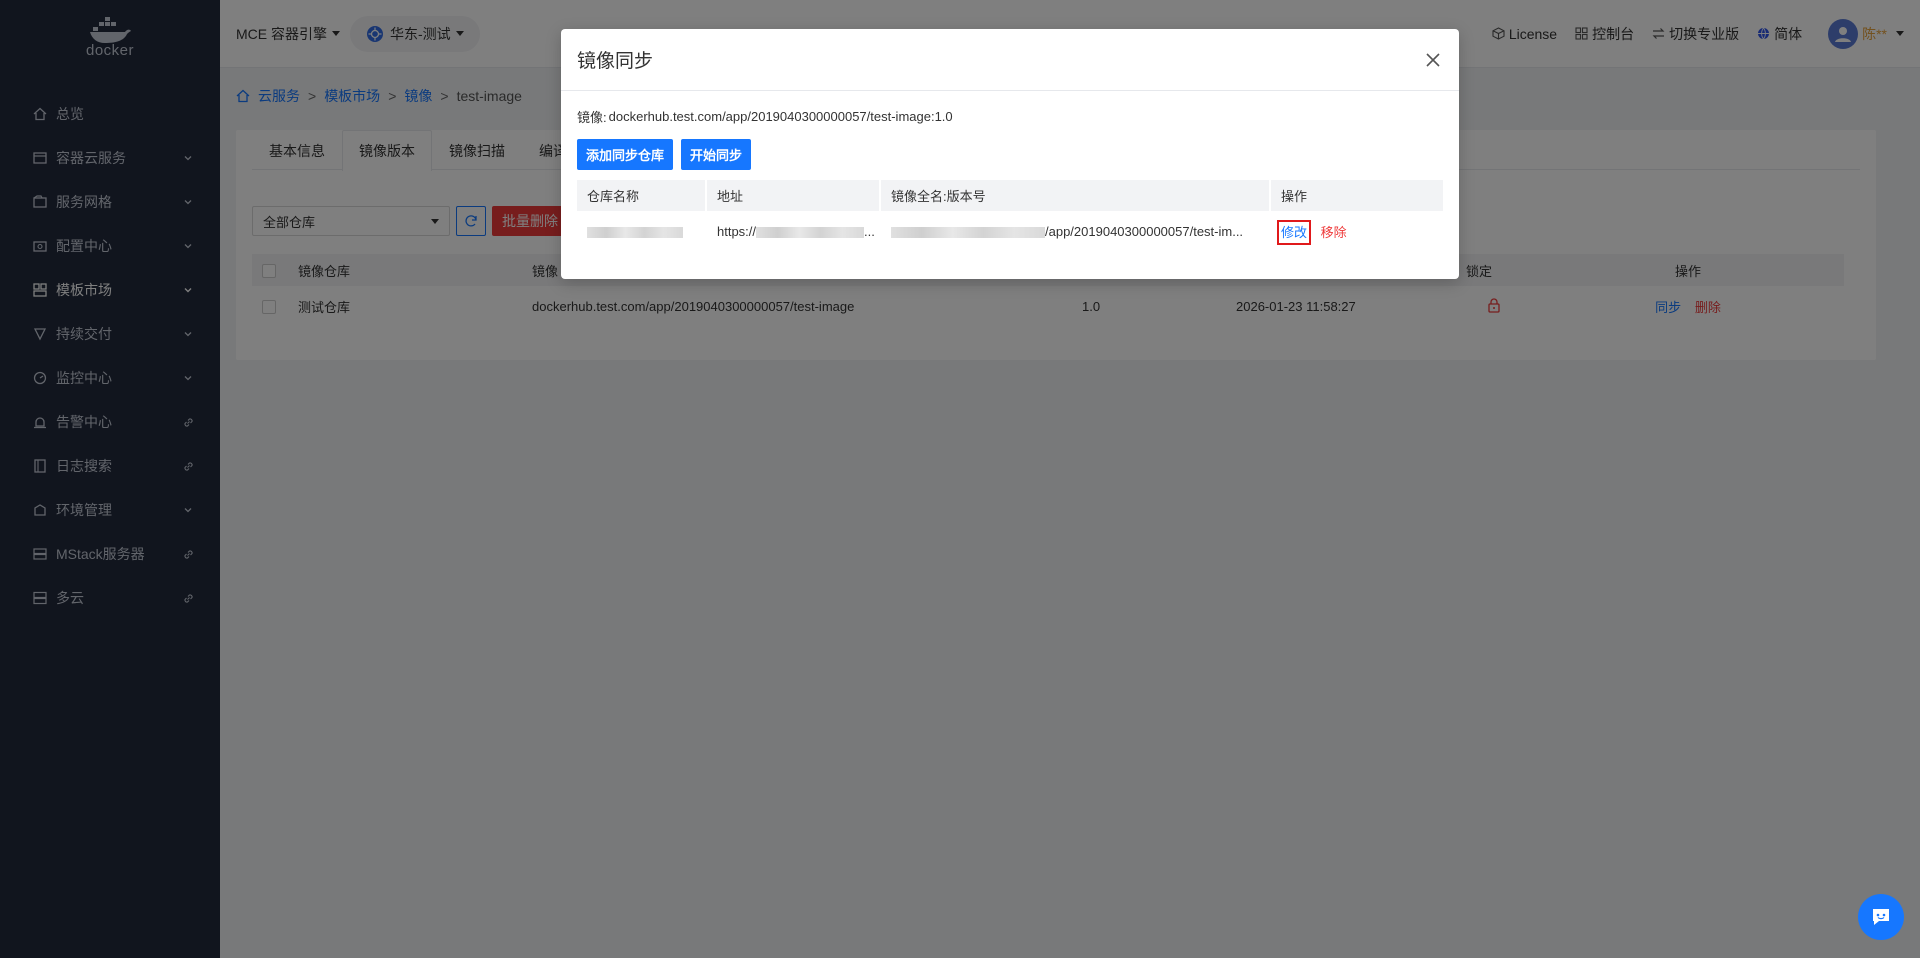 The width and height of the screenshot is (1920, 958). Describe the element at coordinates (1357, 195) in the screenshot. I see `col-header-actions: 操作` at that location.